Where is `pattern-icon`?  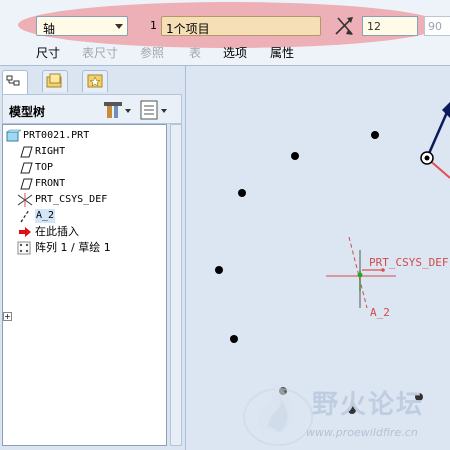
pattern-icon is located at coordinates (24, 248).